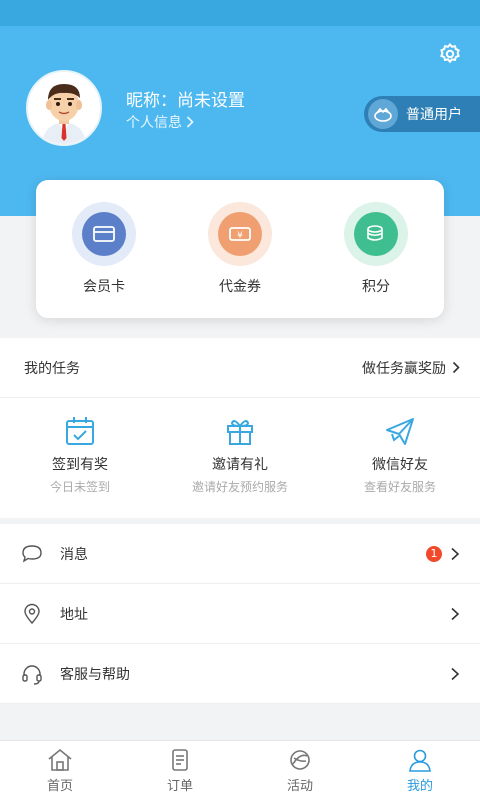 This screenshot has width=480, height=800. What do you see at coordinates (240, 432) in the screenshot?
I see `gift-icon` at bounding box center [240, 432].